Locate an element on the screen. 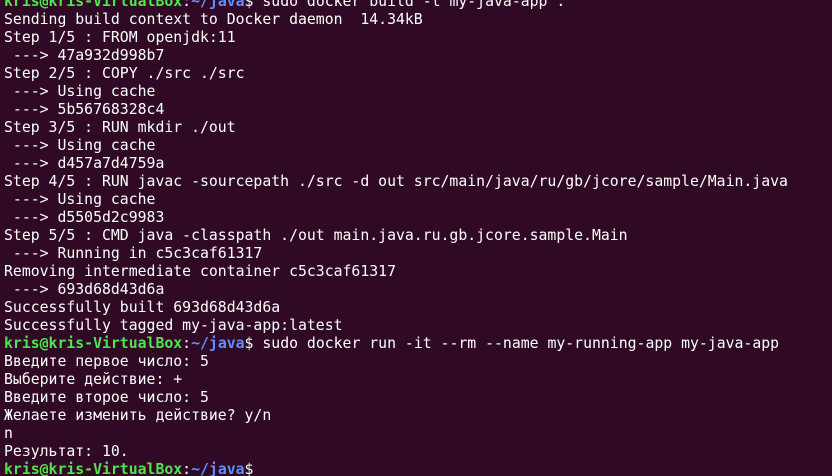 Image resolution: width=832 pixels, height=476 pixels. prompt-char: $ is located at coordinates (249, 468).